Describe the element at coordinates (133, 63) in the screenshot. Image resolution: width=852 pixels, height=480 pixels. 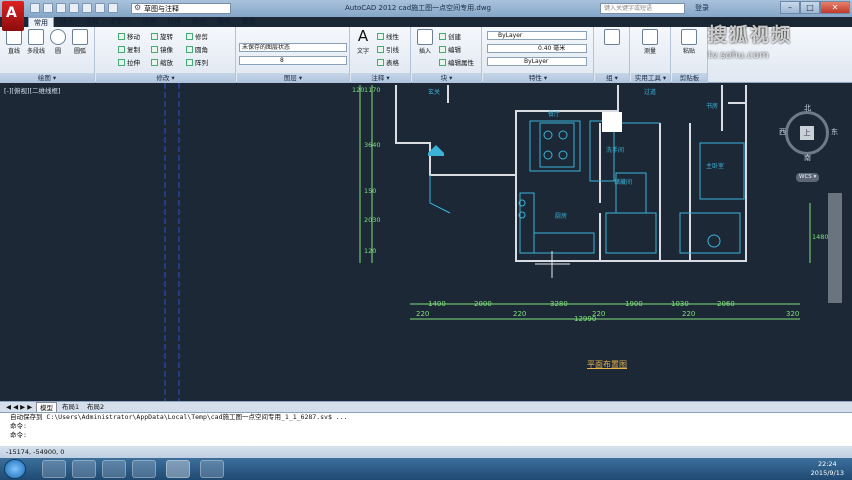
I see `stretch-label: 拉伸` at that location.